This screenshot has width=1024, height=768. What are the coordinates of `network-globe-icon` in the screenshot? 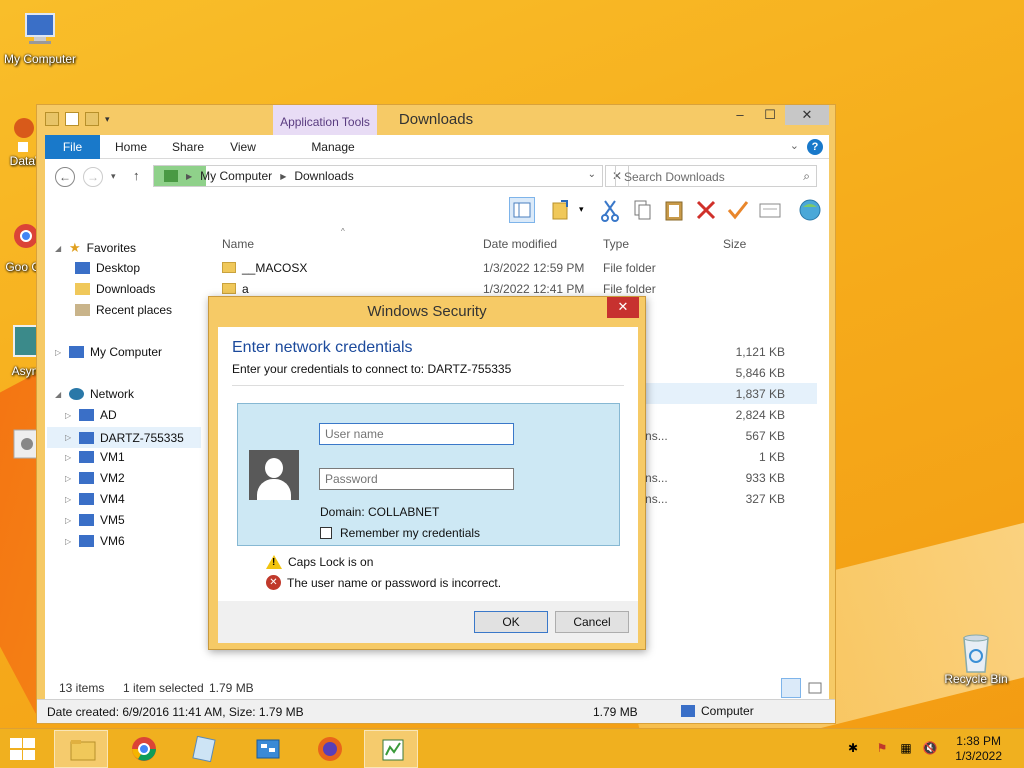 It's located at (810, 210).